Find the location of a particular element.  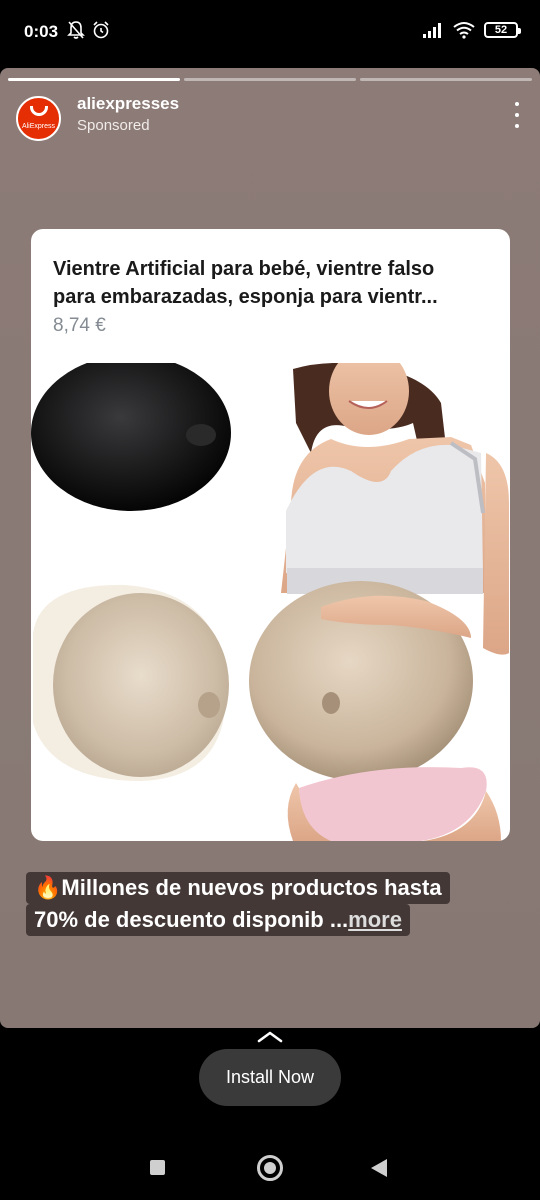

fire-emoji-icon: 🔥 is located at coordinates (48, 887).